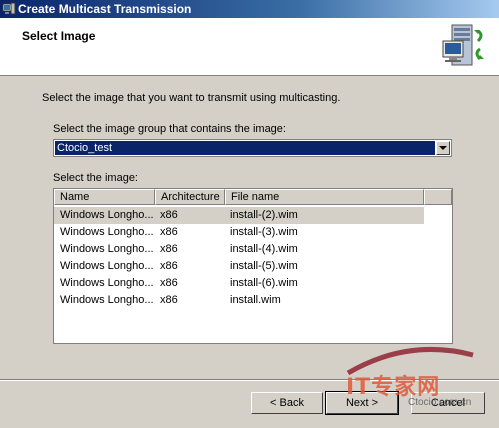  I want to click on server-icon, so click(9, 8).